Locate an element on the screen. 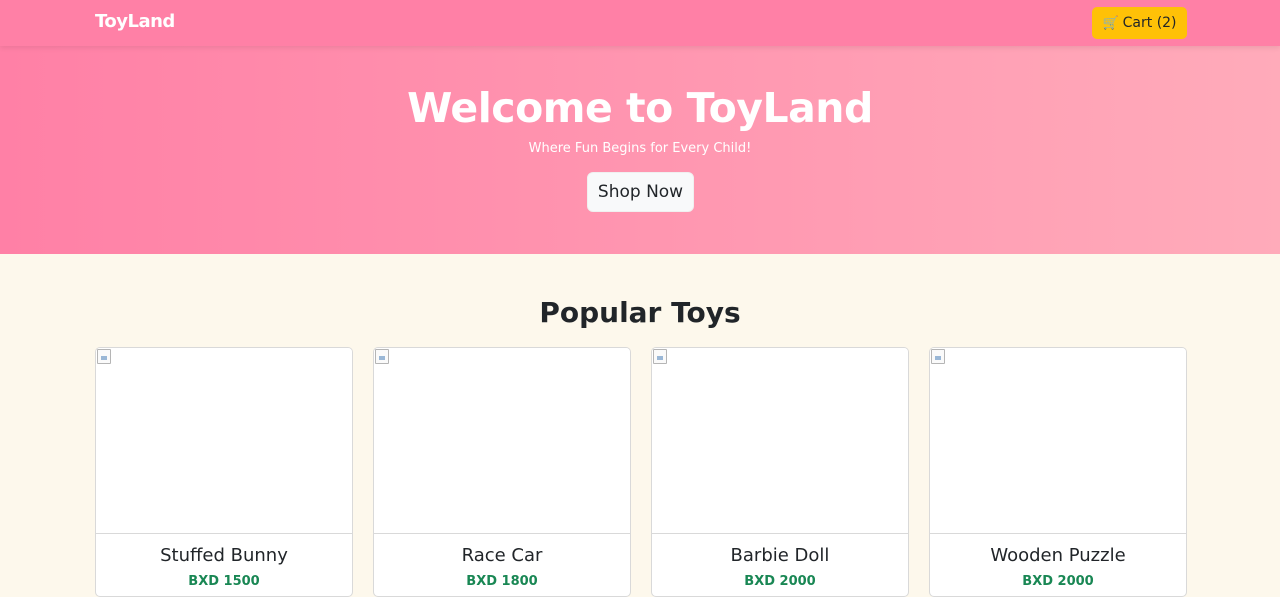 The width and height of the screenshot is (1280, 597). product-price: BXD 1800 is located at coordinates (502, 581).